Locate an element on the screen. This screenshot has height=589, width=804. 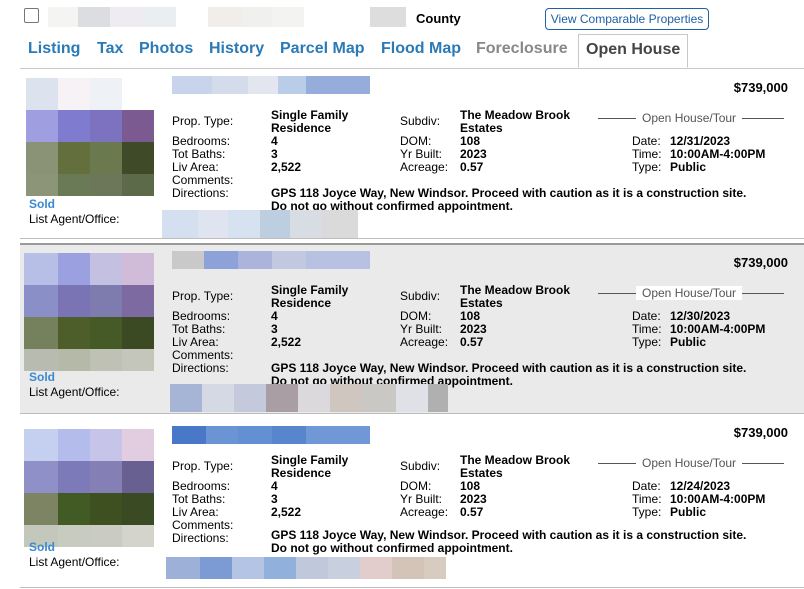
tab-foreclosure: Foreclosure is located at coordinates (522, 48).